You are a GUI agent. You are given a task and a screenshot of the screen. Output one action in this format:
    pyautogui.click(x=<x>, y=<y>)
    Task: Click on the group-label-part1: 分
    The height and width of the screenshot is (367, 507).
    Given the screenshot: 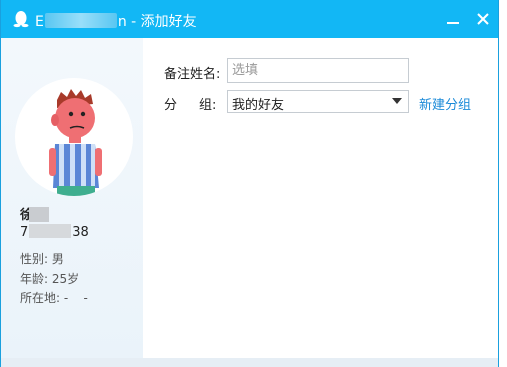 What is the action you would take?
    pyautogui.click(x=171, y=105)
    